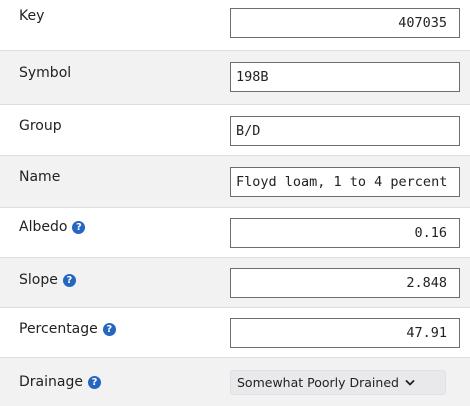  I want to click on symbol-label: Symbol, so click(45, 73).